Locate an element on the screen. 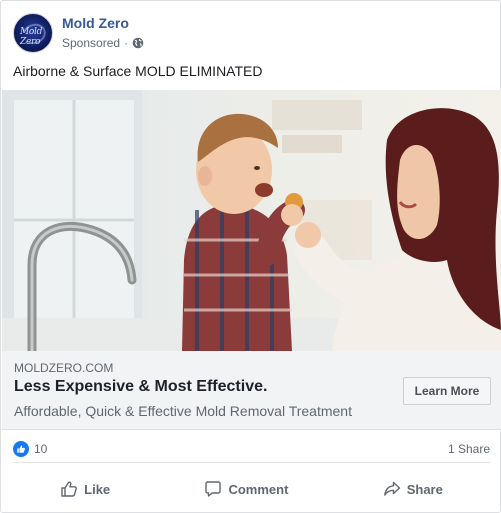 The height and width of the screenshot is (513, 501). like-button: Like is located at coordinates (85, 489).